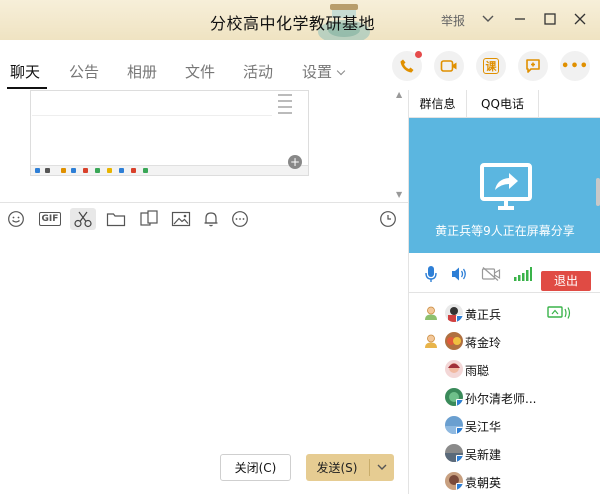 The height and width of the screenshot is (494, 600). I want to click on camera-off-button, so click(491, 274).